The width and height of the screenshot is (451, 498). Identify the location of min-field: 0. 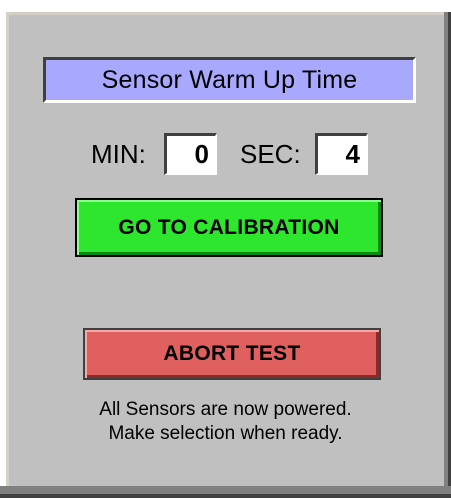
(190, 154).